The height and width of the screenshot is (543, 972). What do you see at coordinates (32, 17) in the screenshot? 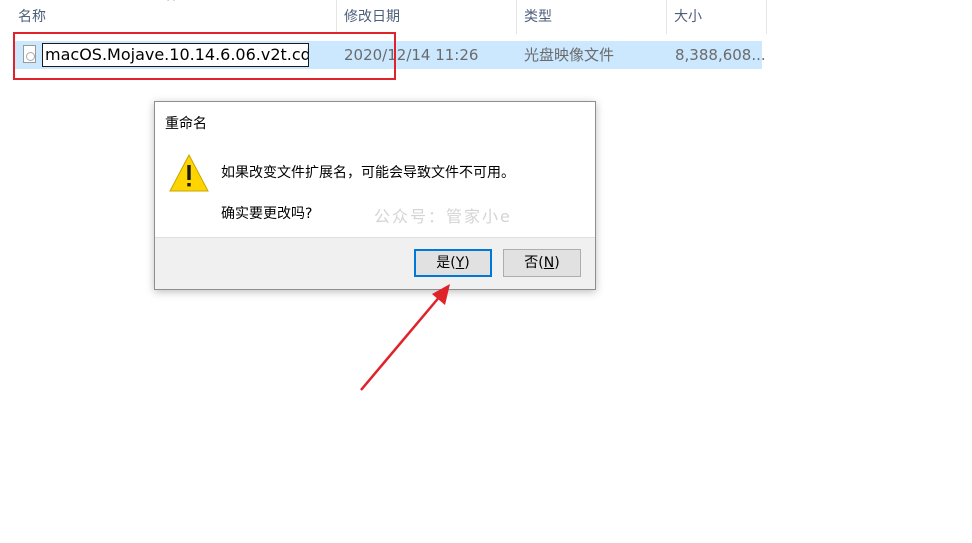
I see `column-header-name-label: 名称` at bounding box center [32, 17].